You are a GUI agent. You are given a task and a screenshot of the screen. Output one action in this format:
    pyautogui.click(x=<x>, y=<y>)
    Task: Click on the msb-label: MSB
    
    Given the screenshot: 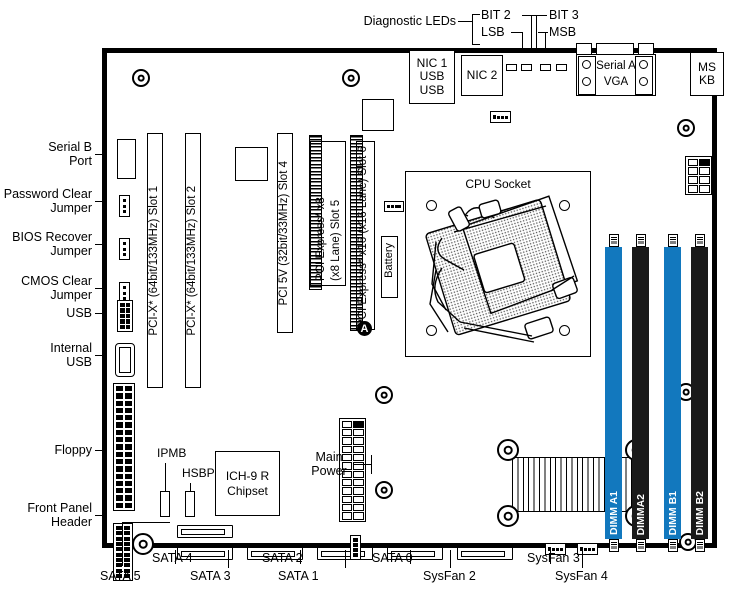 What is the action you would take?
    pyautogui.click(x=563, y=32)
    